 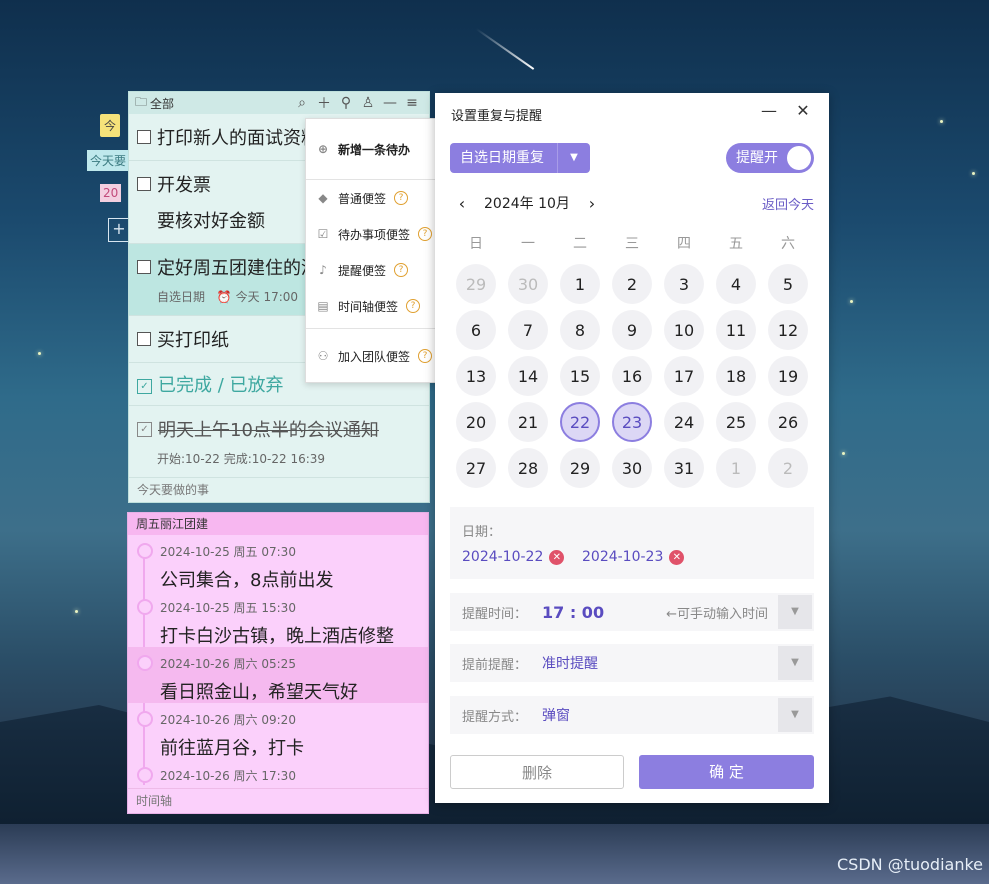 I want to click on calendar-day: 3, so click(x=684, y=284).